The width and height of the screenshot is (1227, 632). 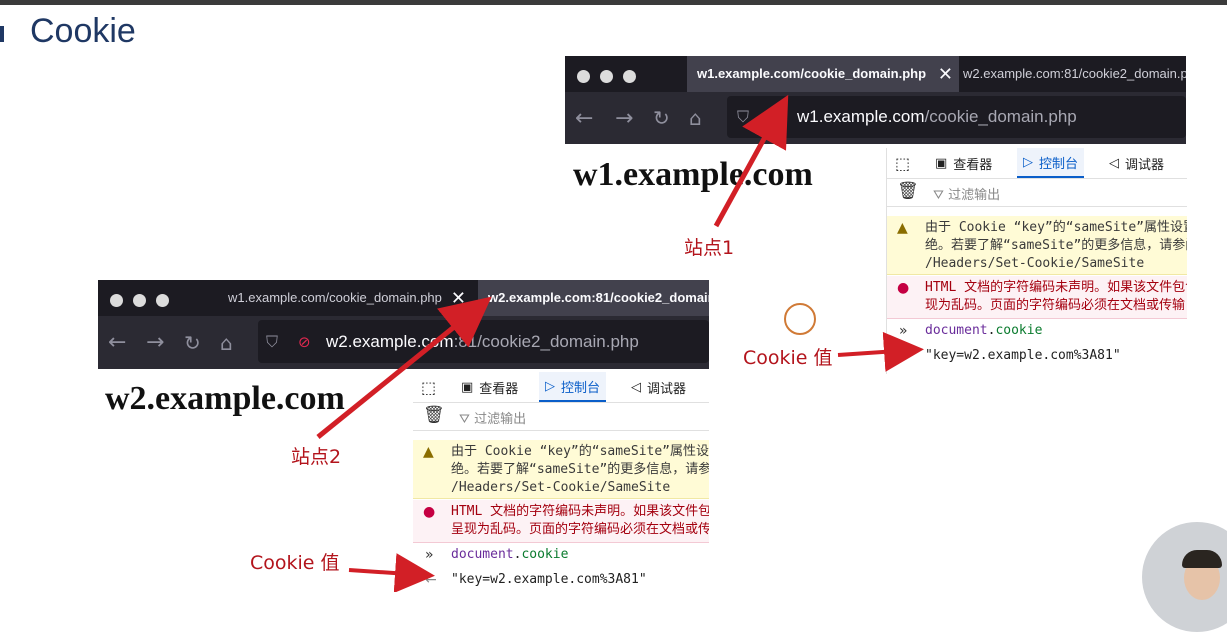 I want to click on arrow-site2, so click(x=404, y=367).